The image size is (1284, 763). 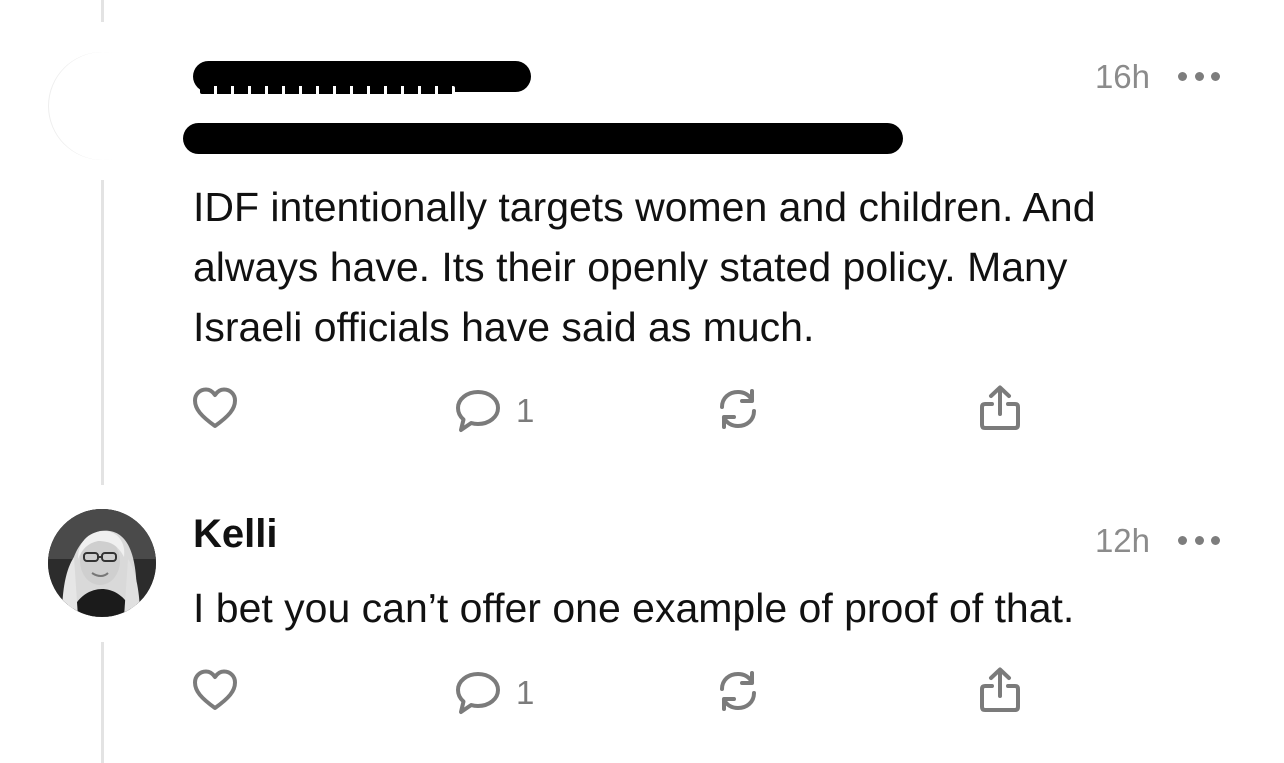 What do you see at coordinates (235, 534) in the screenshot?
I see `author-name: Kelli` at bounding box center [235, 534].